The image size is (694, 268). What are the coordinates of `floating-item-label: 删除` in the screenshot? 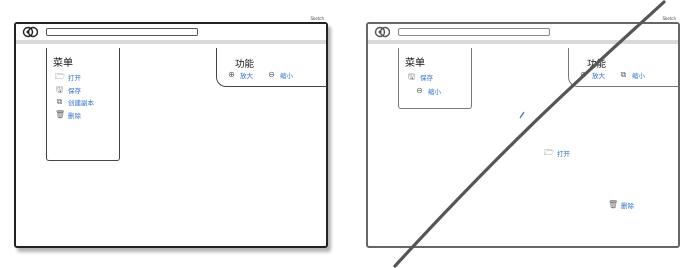 It's located at (627, 206).